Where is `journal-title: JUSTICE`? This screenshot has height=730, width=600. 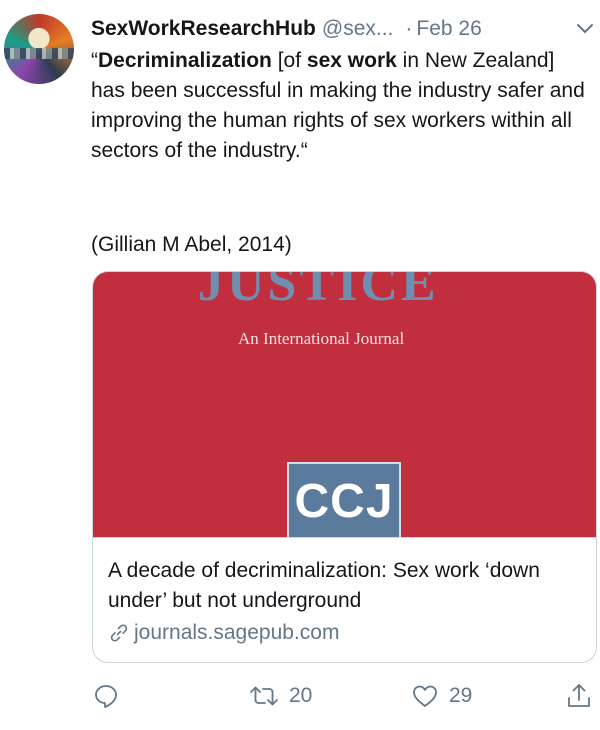
journal-title: JUSTICE is located at coordinates (318, 292).